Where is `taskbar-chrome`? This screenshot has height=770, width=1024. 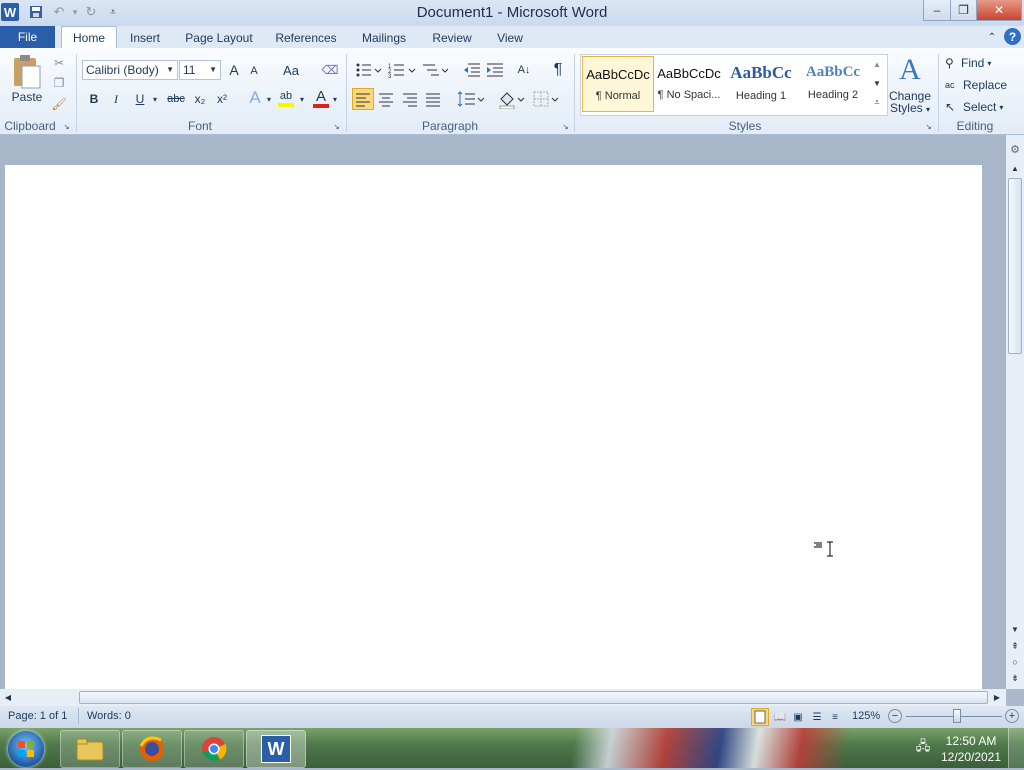
taskbar-chrome is located at coordinates (214, 749).